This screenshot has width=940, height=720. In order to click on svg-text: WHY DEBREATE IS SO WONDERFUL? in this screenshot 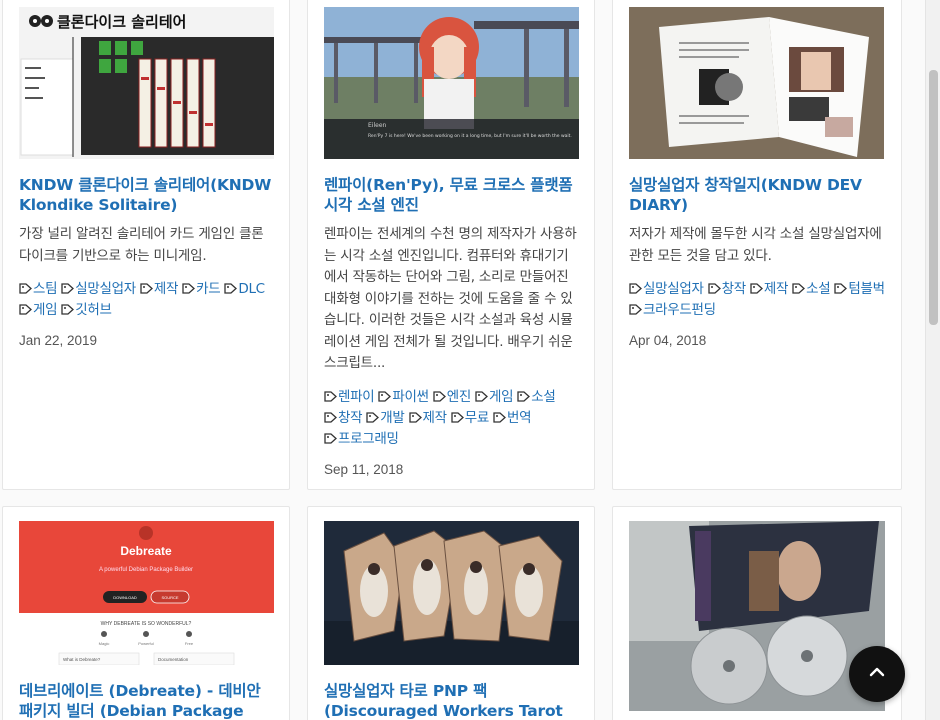, I will do `click(146, 624)`.